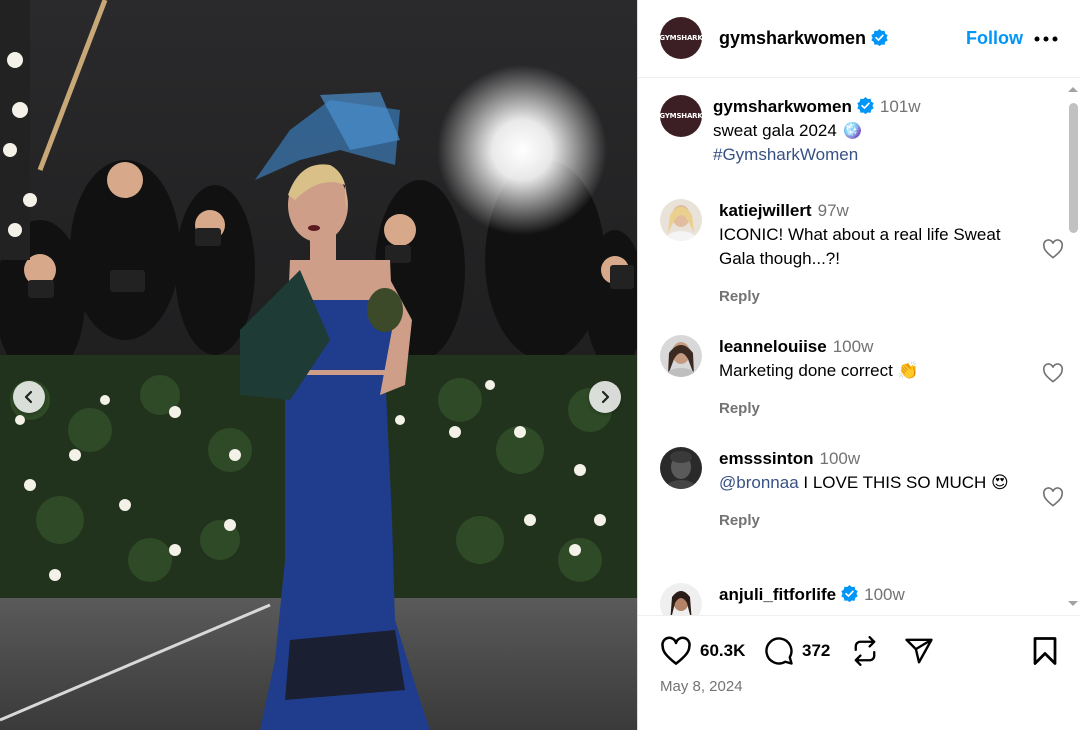 The width and height of the screenshot is (1080, 730). Describe the element at coordinates (900, 106) in the screenshot. I see `caption-age: 101w` at that location.